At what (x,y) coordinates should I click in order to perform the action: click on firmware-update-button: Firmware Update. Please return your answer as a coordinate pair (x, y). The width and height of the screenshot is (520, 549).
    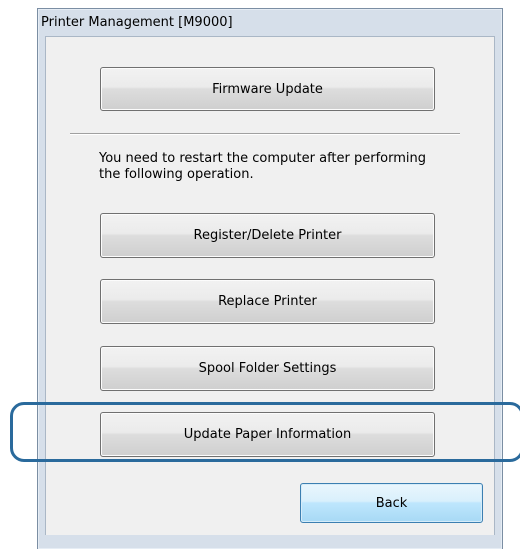
    Looking at the image, I should click on (267, 89).